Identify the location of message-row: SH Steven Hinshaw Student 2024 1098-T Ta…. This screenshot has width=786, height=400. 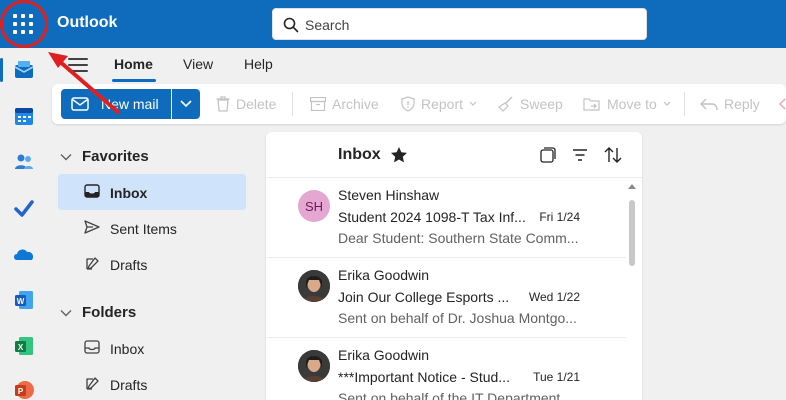
(446, 218).